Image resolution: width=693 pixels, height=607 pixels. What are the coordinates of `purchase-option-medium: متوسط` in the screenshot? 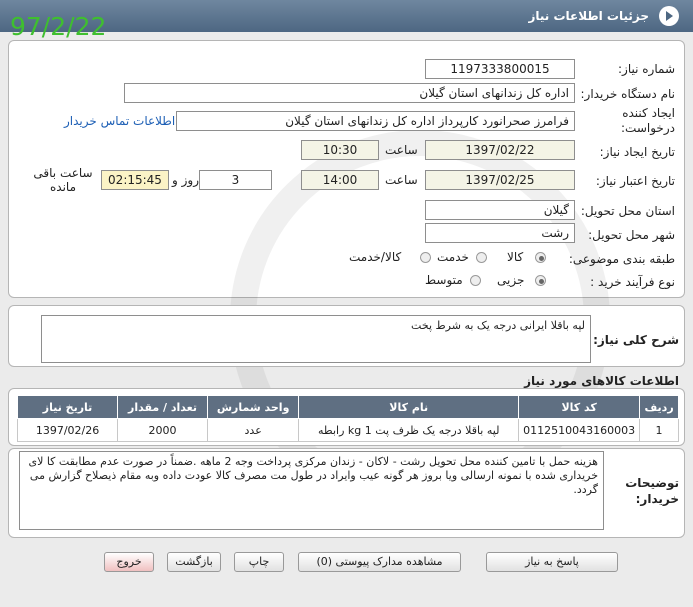 It's located at (444, 280).